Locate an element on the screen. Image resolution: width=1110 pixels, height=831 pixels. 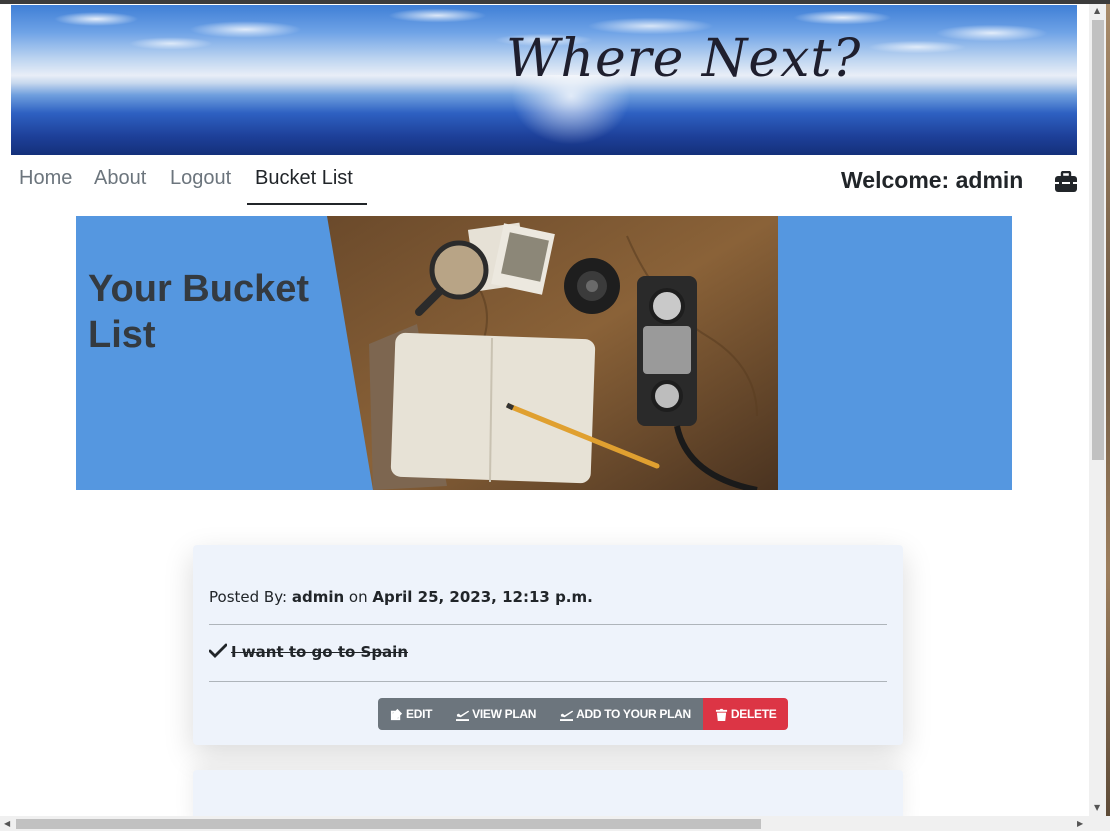
nav-about: About is located at coordinates (120, 178).